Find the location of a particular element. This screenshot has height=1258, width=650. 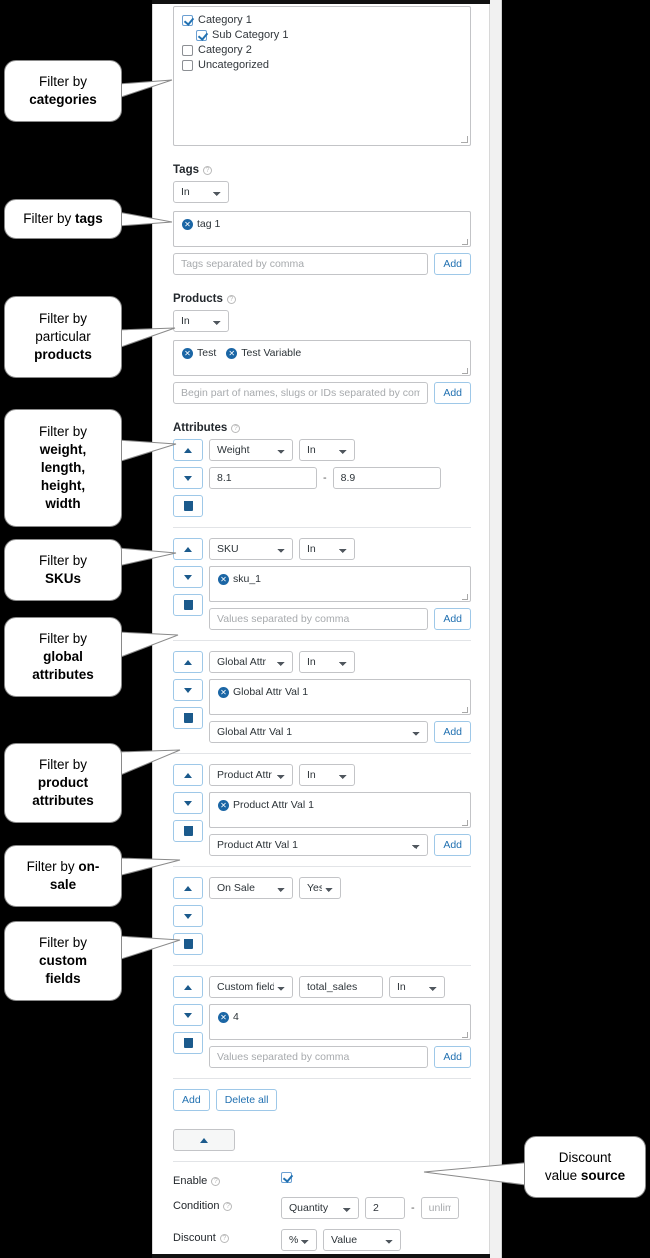

callout-strong: fields is located at coordinates (63, 978).